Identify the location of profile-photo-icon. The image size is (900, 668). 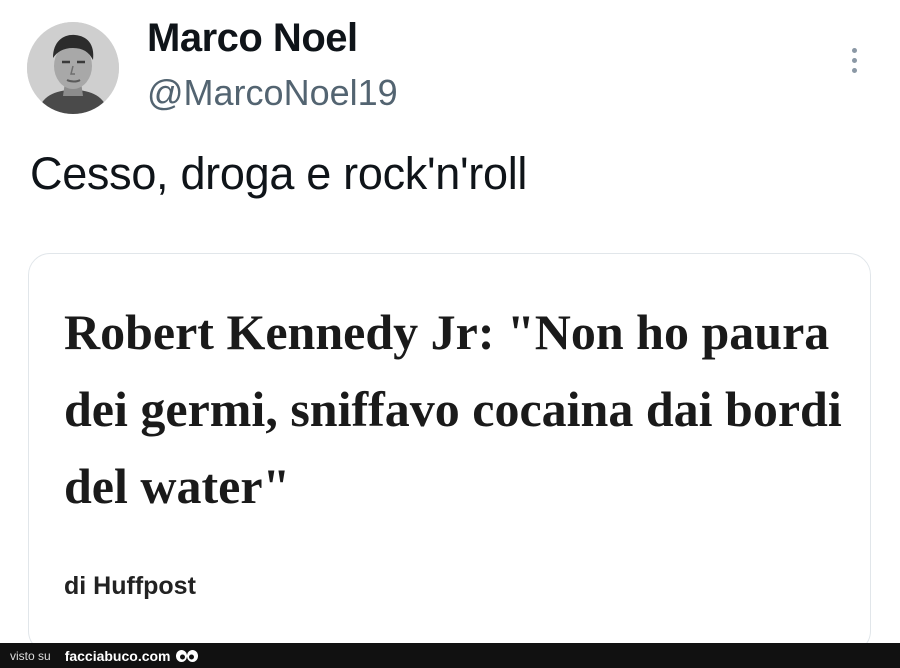
(73, 68).